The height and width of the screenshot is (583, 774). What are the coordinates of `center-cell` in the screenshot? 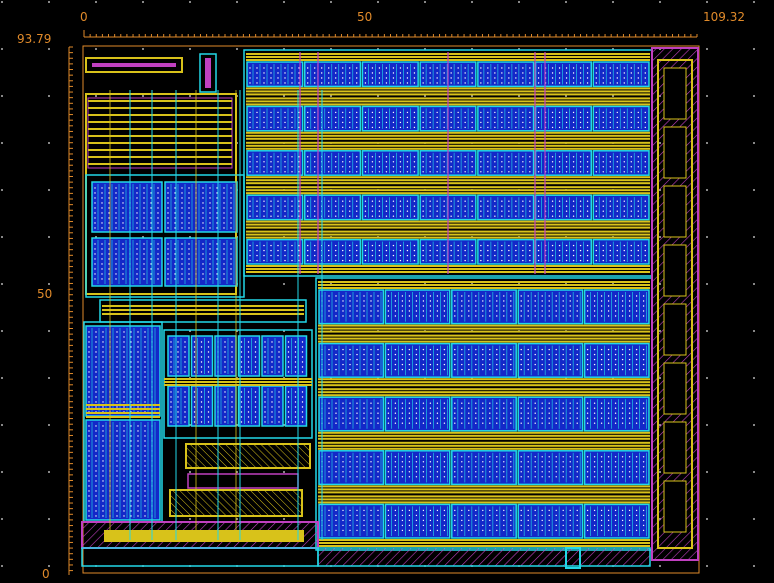 It's located at (178, 356).